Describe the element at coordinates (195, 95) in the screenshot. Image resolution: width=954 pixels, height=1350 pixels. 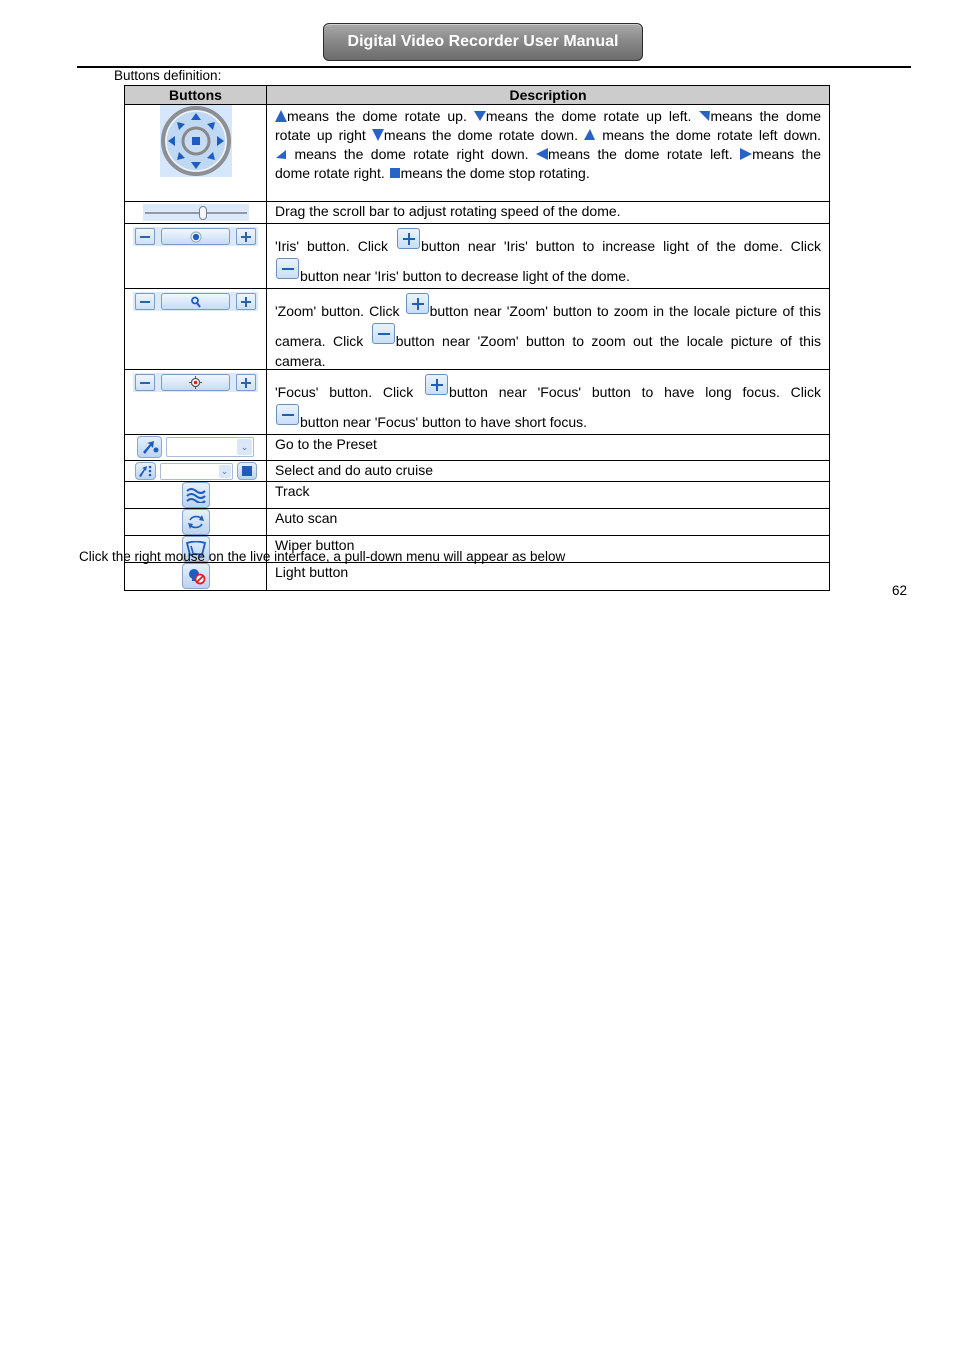
I see `column-header-buttons: Buttons` at that location.